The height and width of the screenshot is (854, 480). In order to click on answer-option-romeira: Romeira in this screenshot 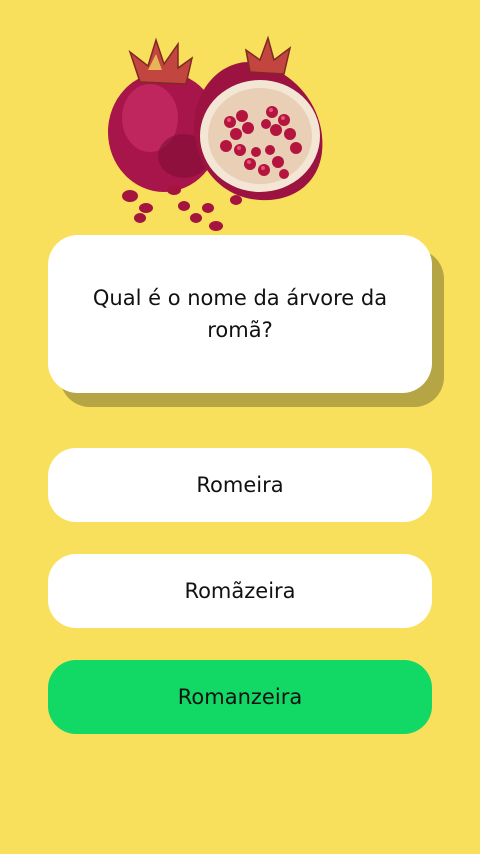, I will do `click(240, 485)`.